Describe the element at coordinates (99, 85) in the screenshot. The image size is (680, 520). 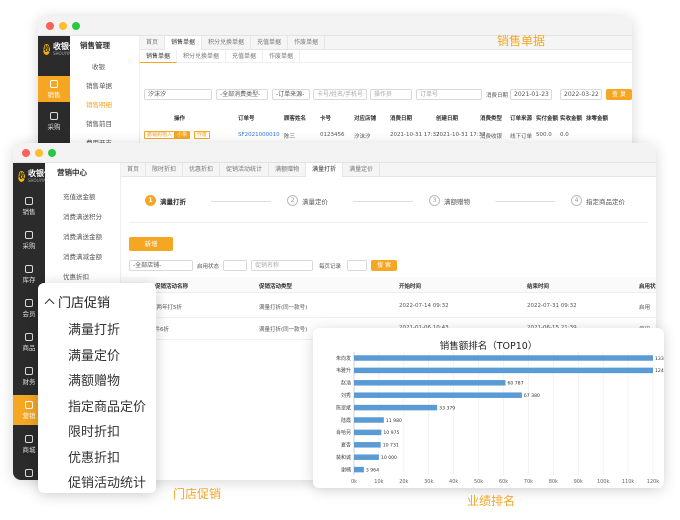
I see `submenu-item-1: 销售单据` at that location.